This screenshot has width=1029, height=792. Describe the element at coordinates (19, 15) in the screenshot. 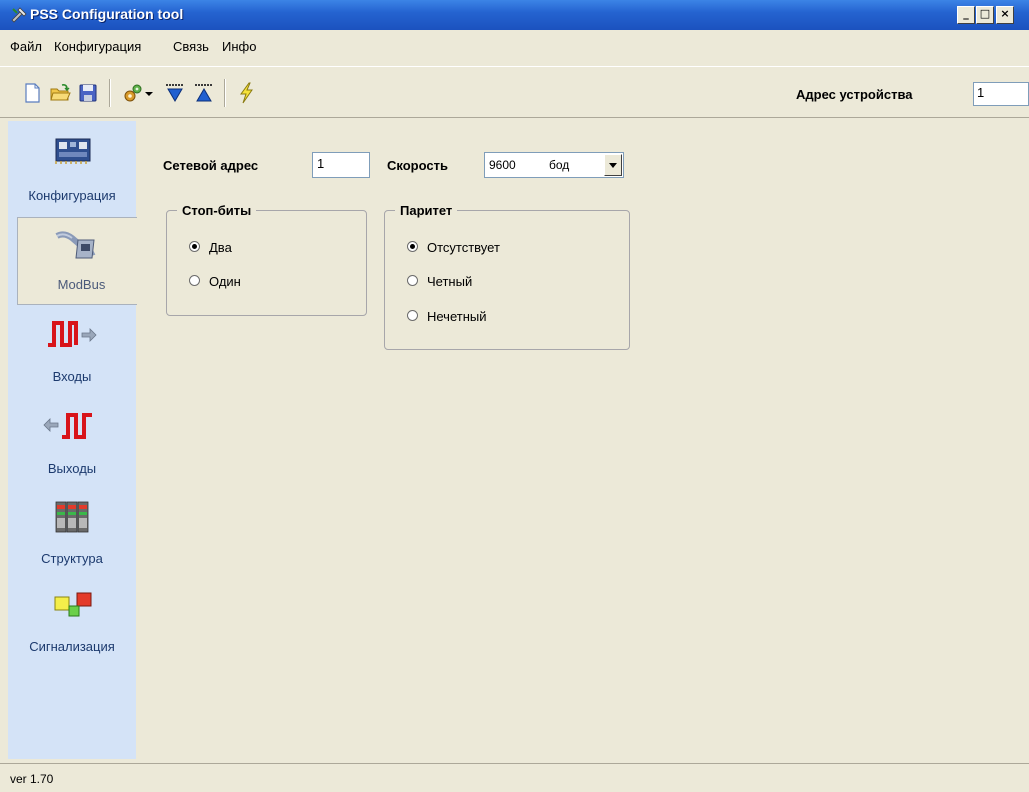

I see `app-icon` at that location.